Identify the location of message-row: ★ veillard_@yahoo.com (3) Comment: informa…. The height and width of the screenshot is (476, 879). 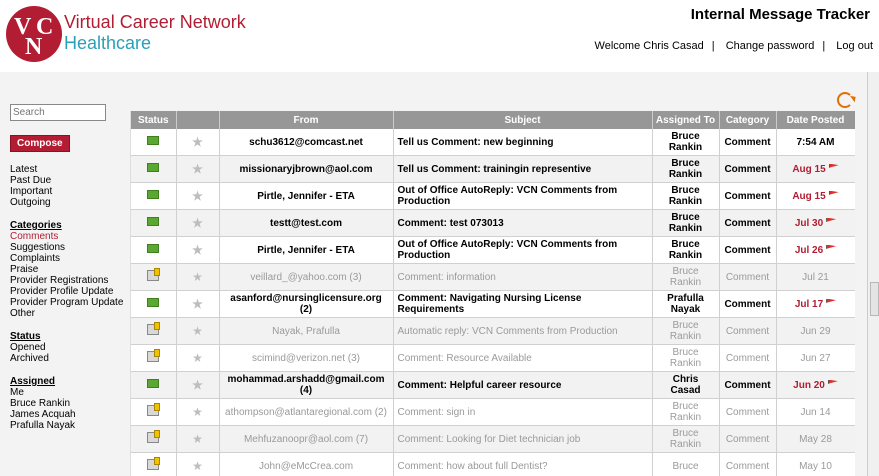
(493, 277).